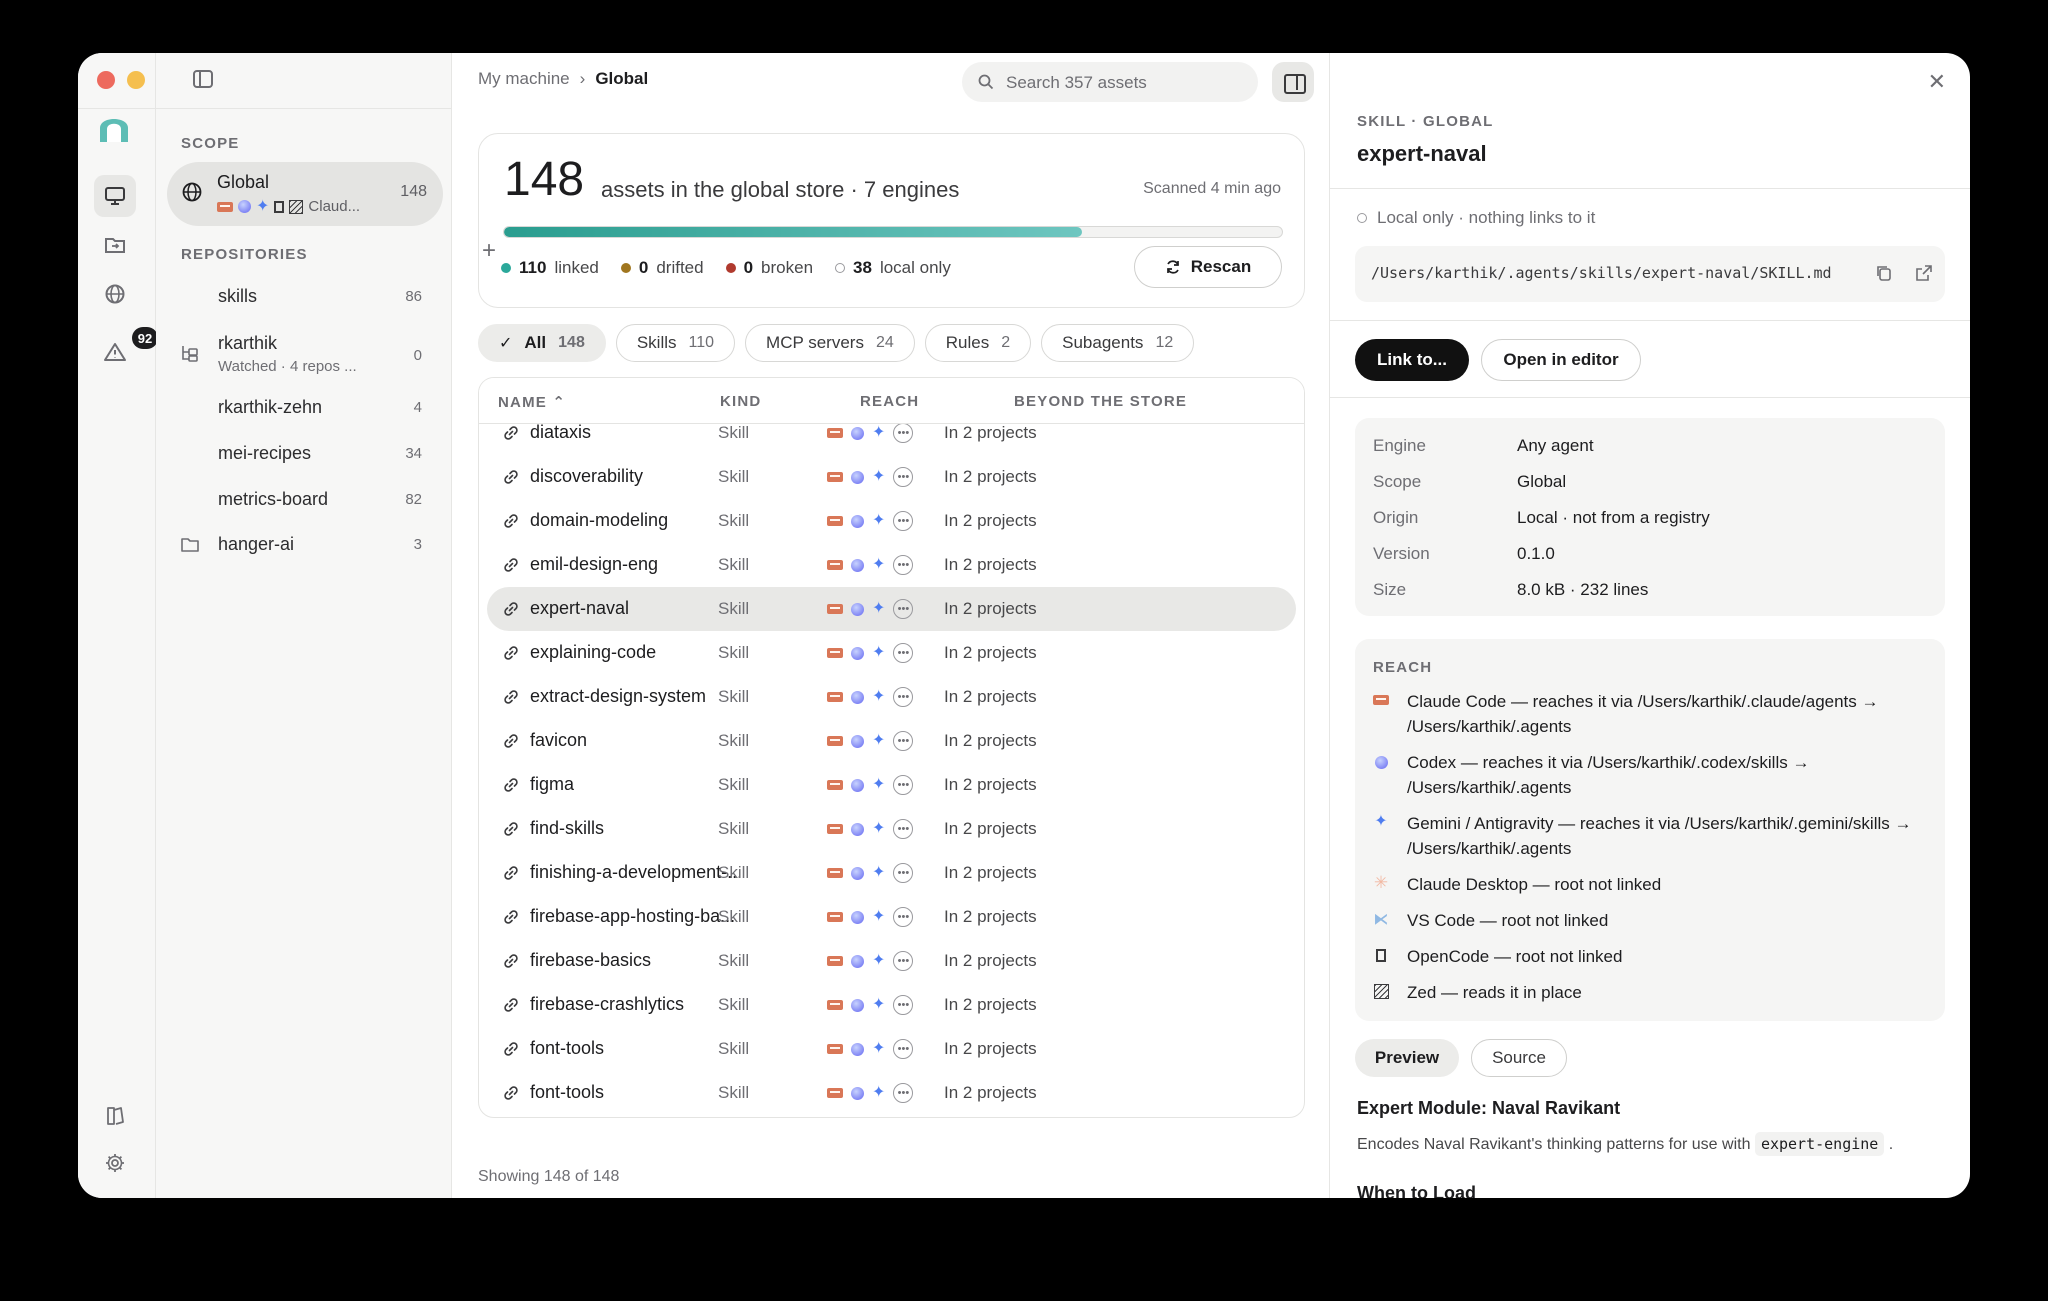 This screenshot has width=2048, height=1301. I want to click on rail-docs-button, so click(115, 1116).